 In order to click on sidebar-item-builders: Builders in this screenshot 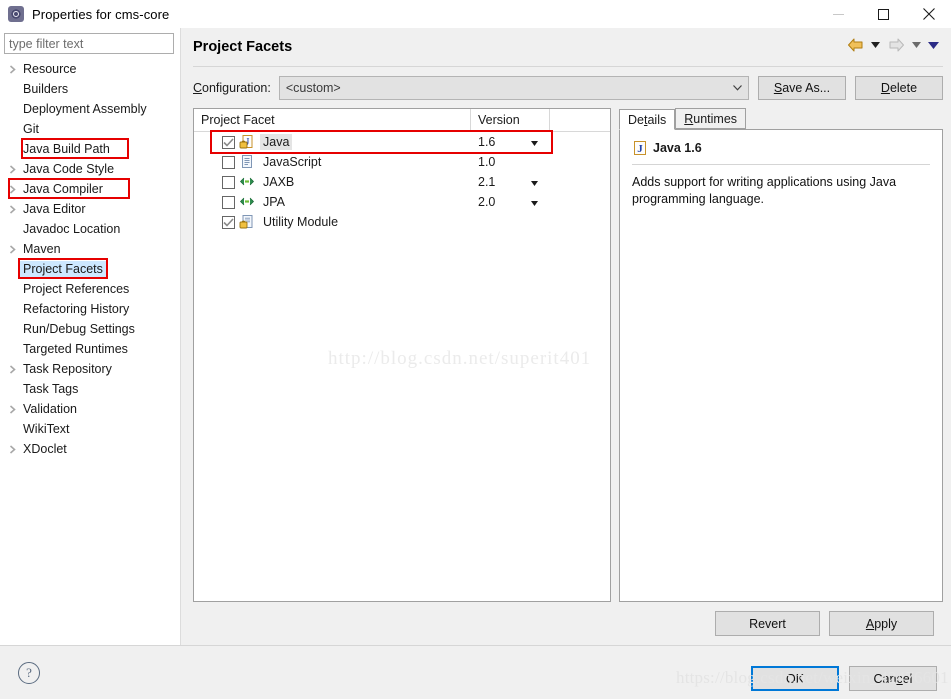, I will do `click(90, 89)`.